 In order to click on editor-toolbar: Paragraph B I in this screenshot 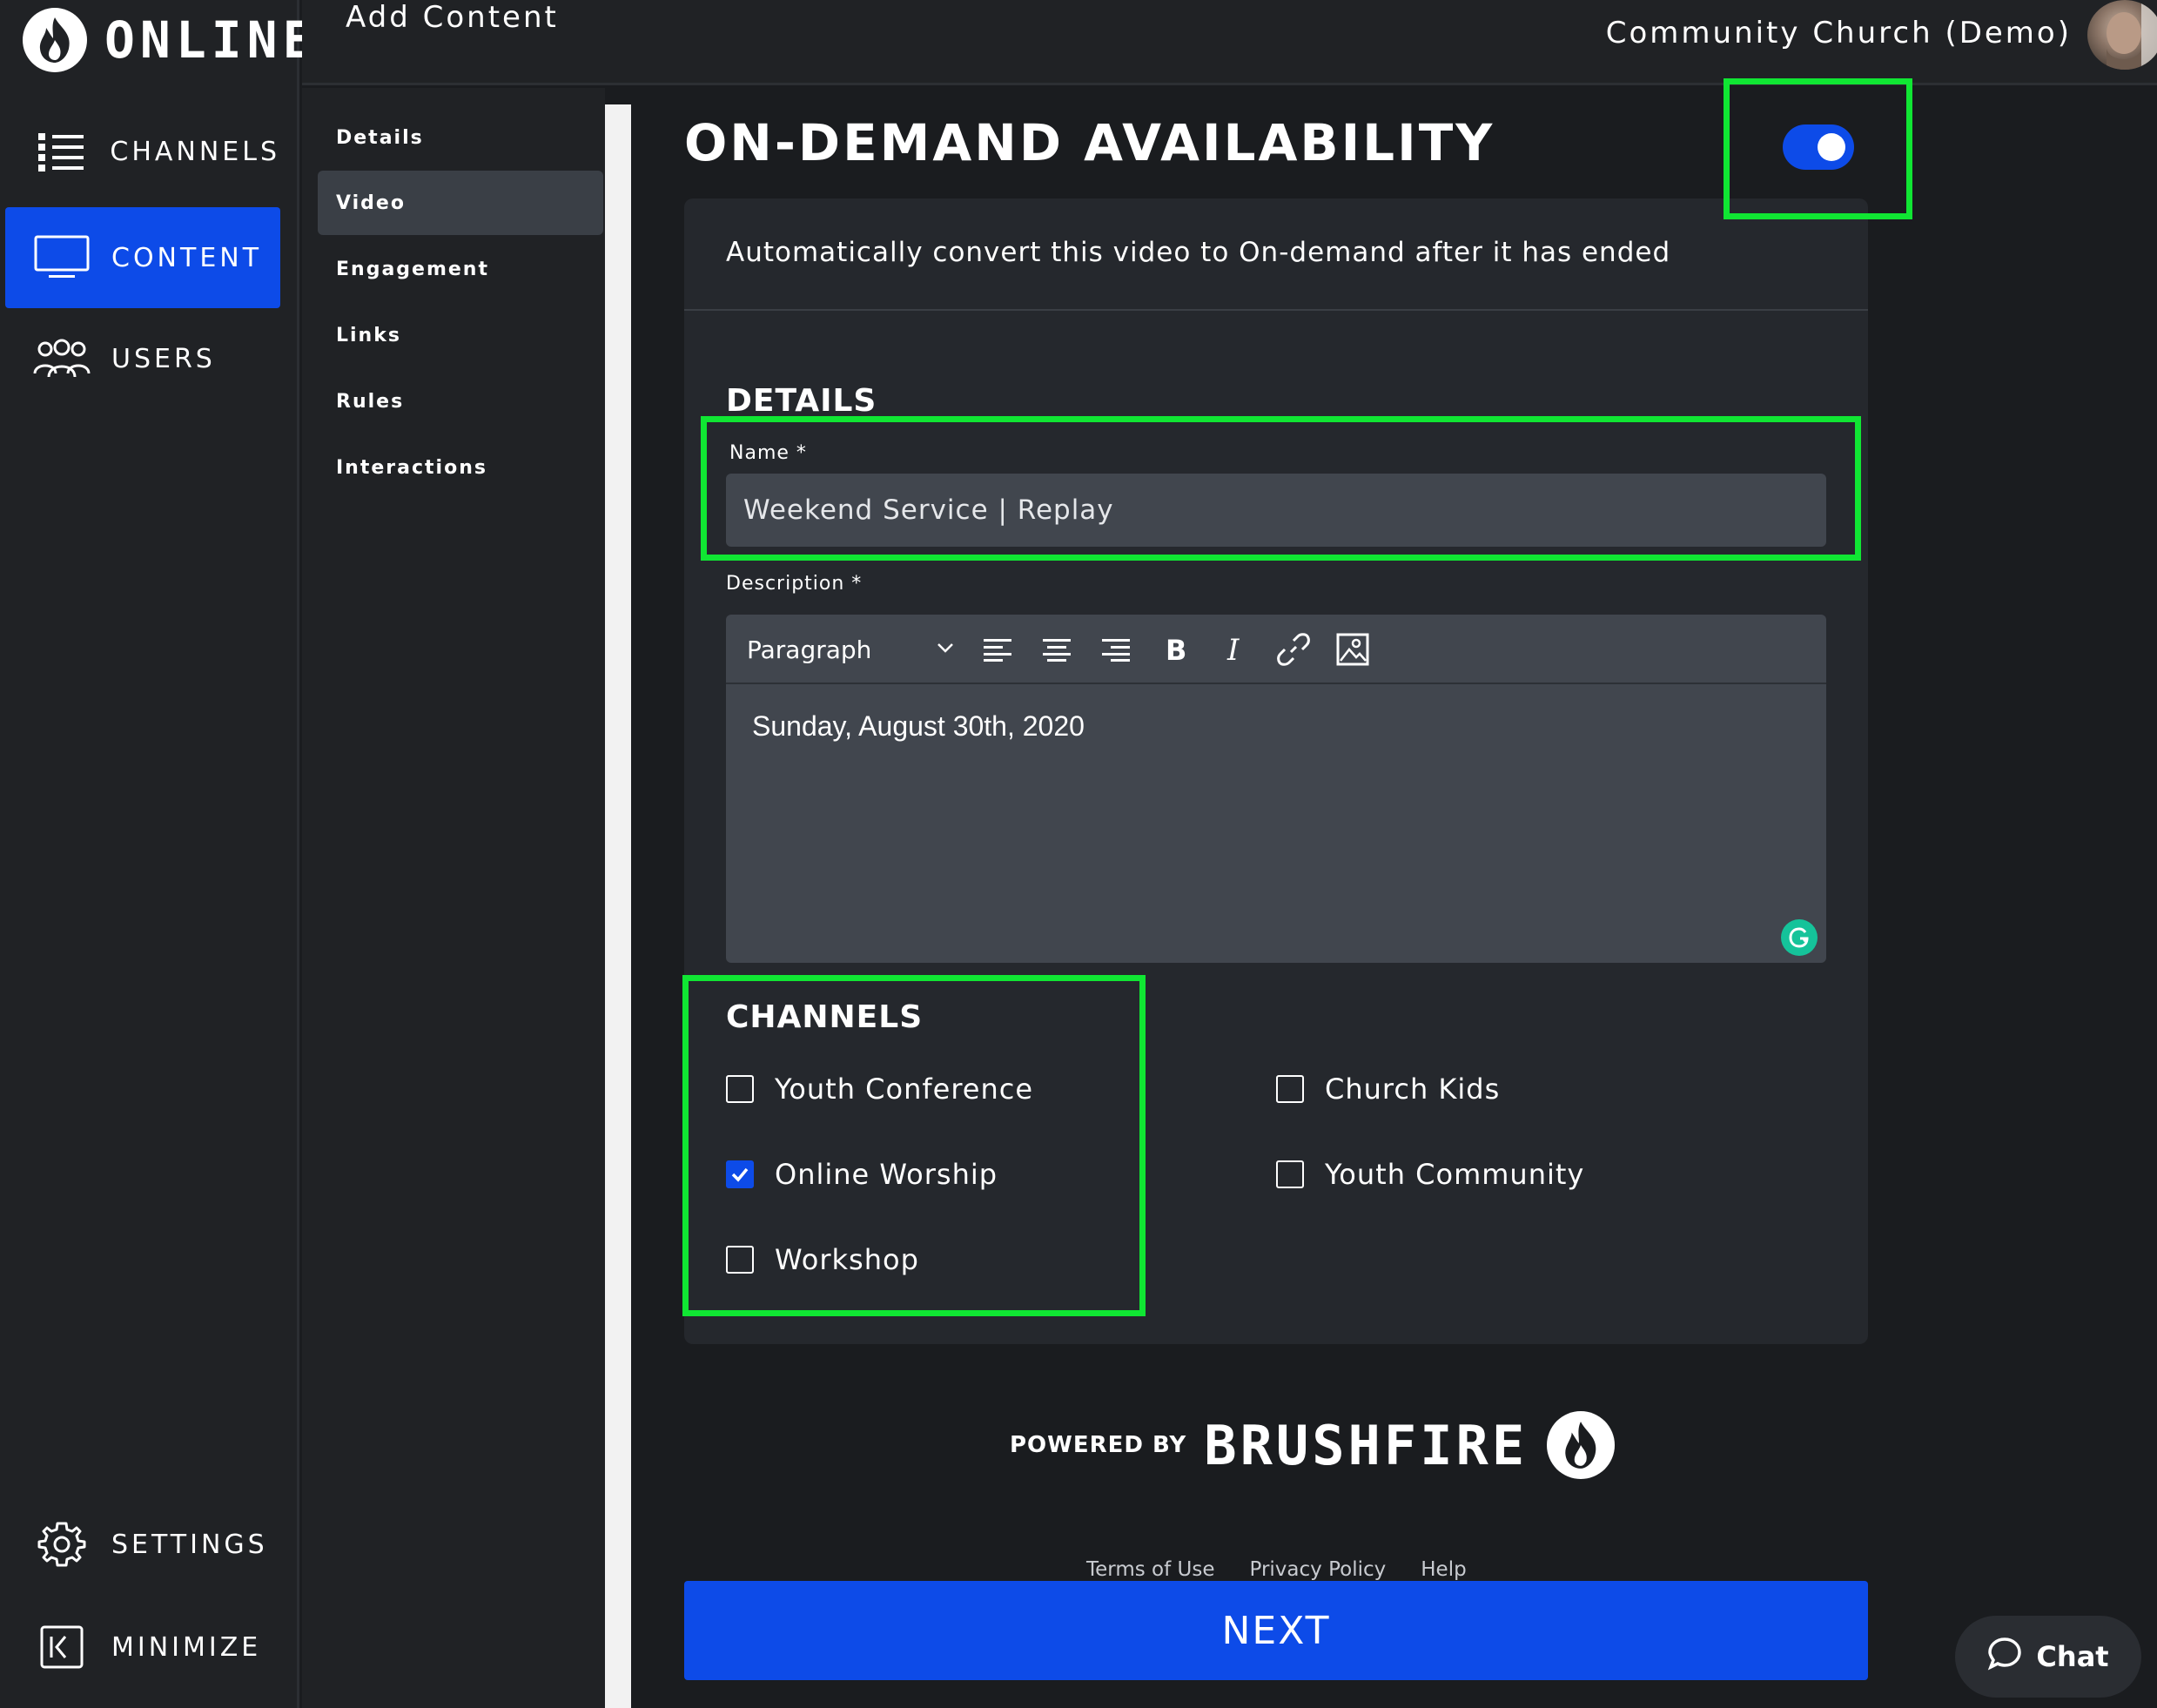, I will do `click(1276, 649)`.